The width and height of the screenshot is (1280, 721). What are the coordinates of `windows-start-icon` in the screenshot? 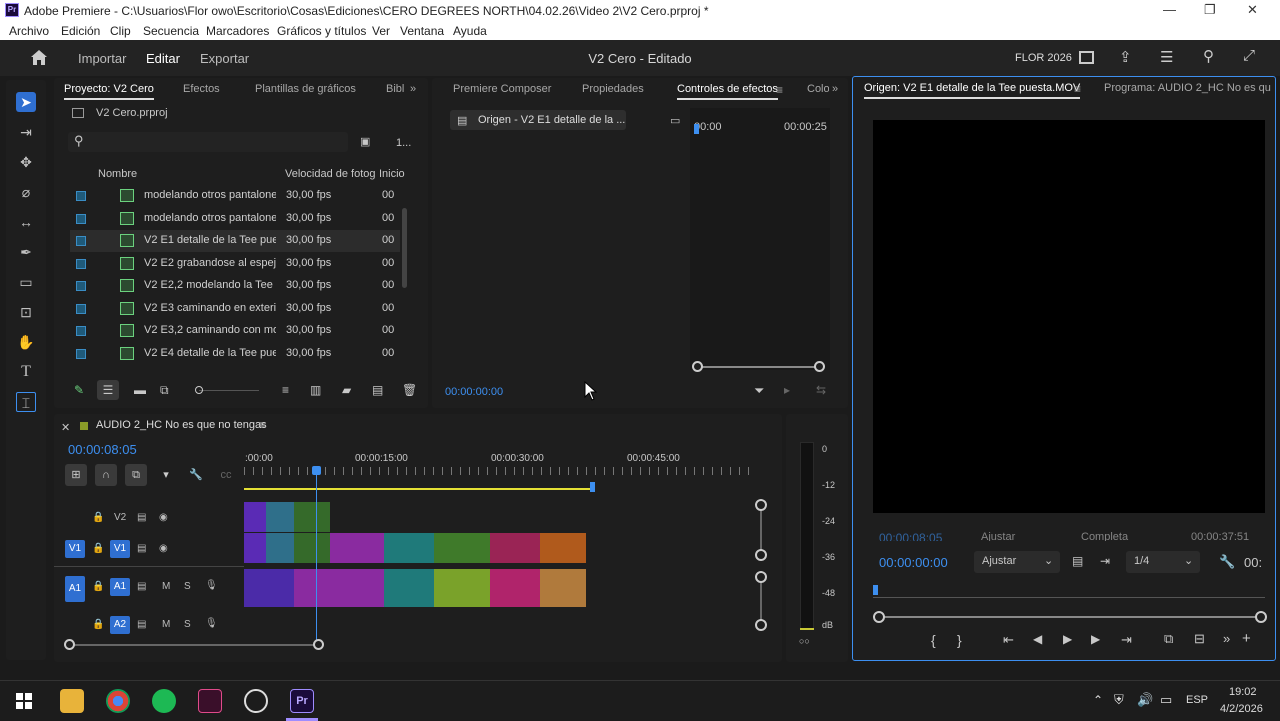 It's located at (24, 701).